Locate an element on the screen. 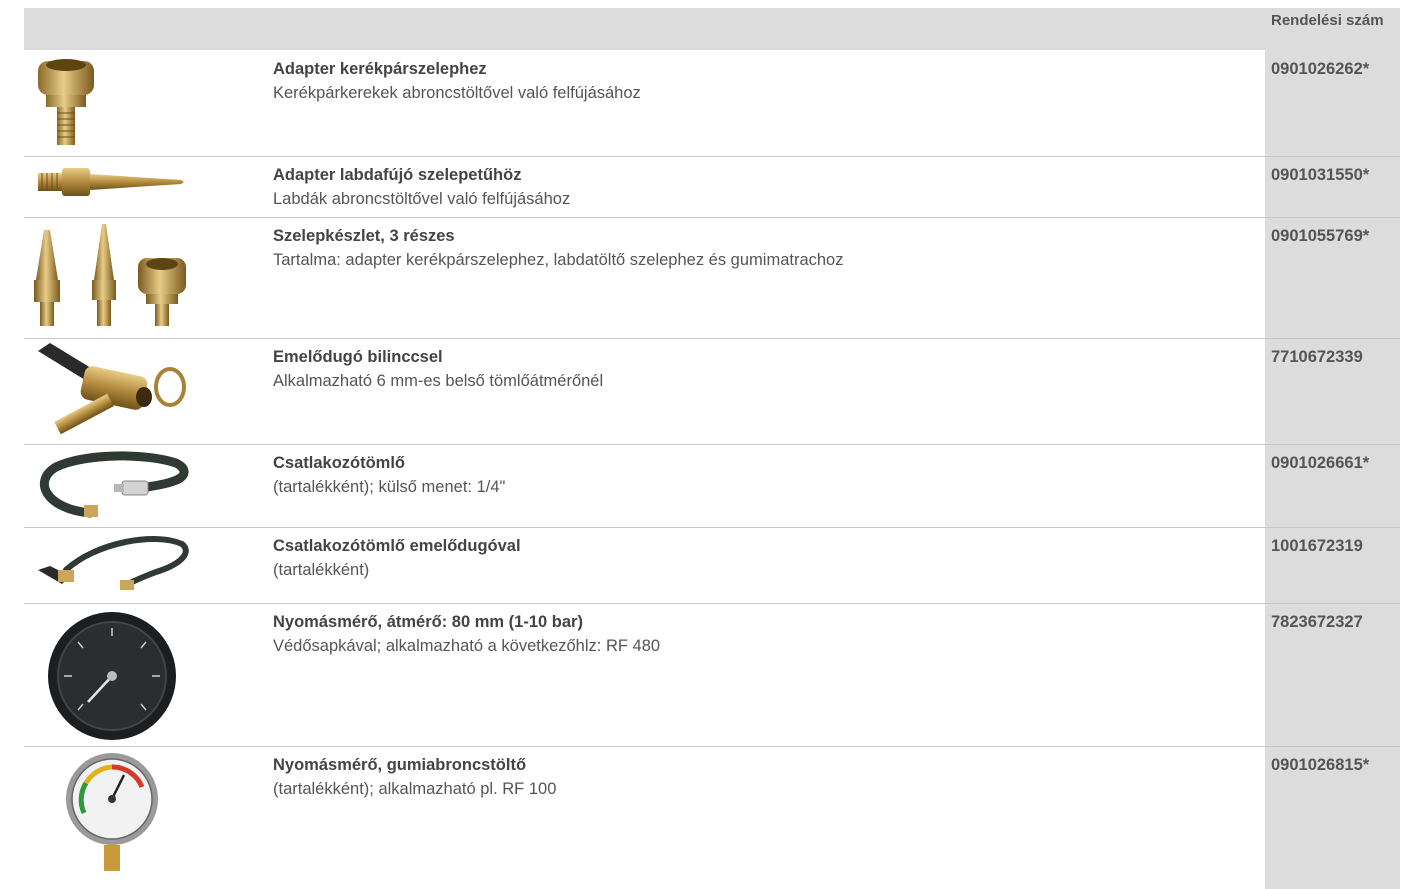  order-number: 0901031550* is located at coordinates (1320, 175).